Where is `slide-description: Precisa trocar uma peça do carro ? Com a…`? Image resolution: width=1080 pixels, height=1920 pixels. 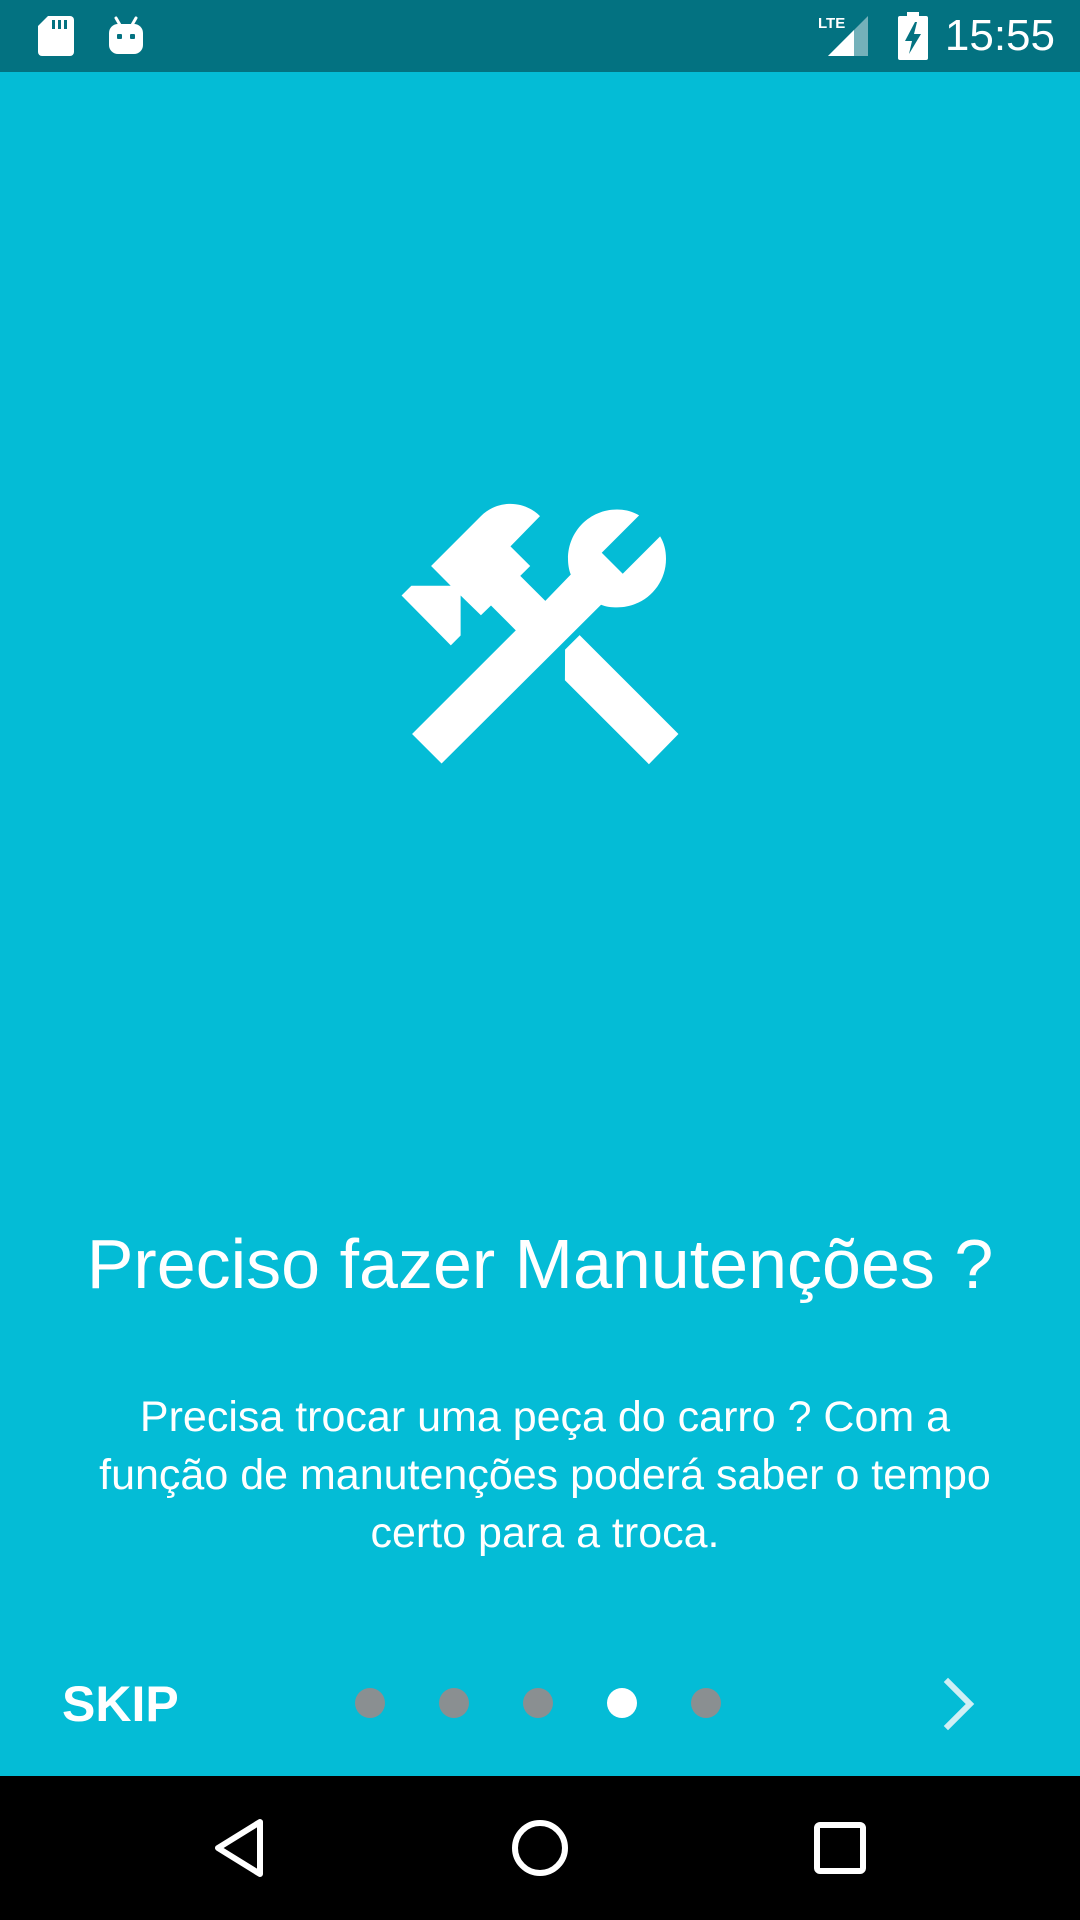
slide-description: Precisa trocar uma peça do carro ? Com a… is located at coordinates (545, 1475).